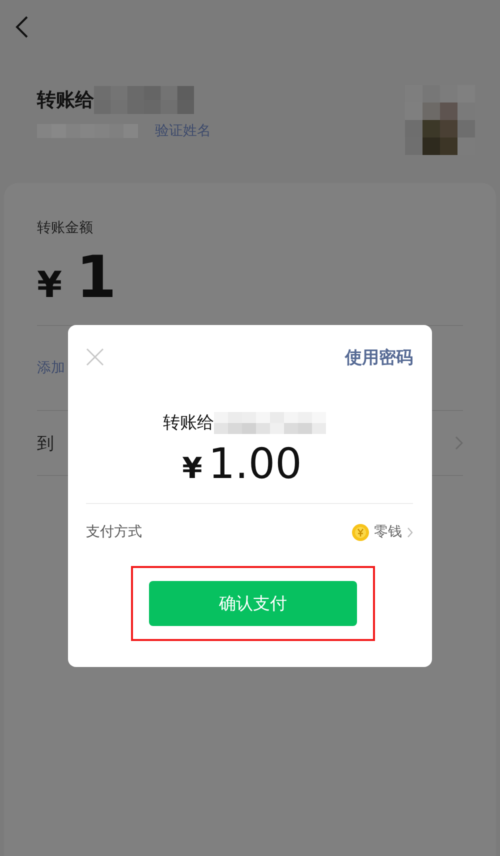 This screenshot has height=856, width=500. I want to click on amount-value: 1.00, so click(255, 464).